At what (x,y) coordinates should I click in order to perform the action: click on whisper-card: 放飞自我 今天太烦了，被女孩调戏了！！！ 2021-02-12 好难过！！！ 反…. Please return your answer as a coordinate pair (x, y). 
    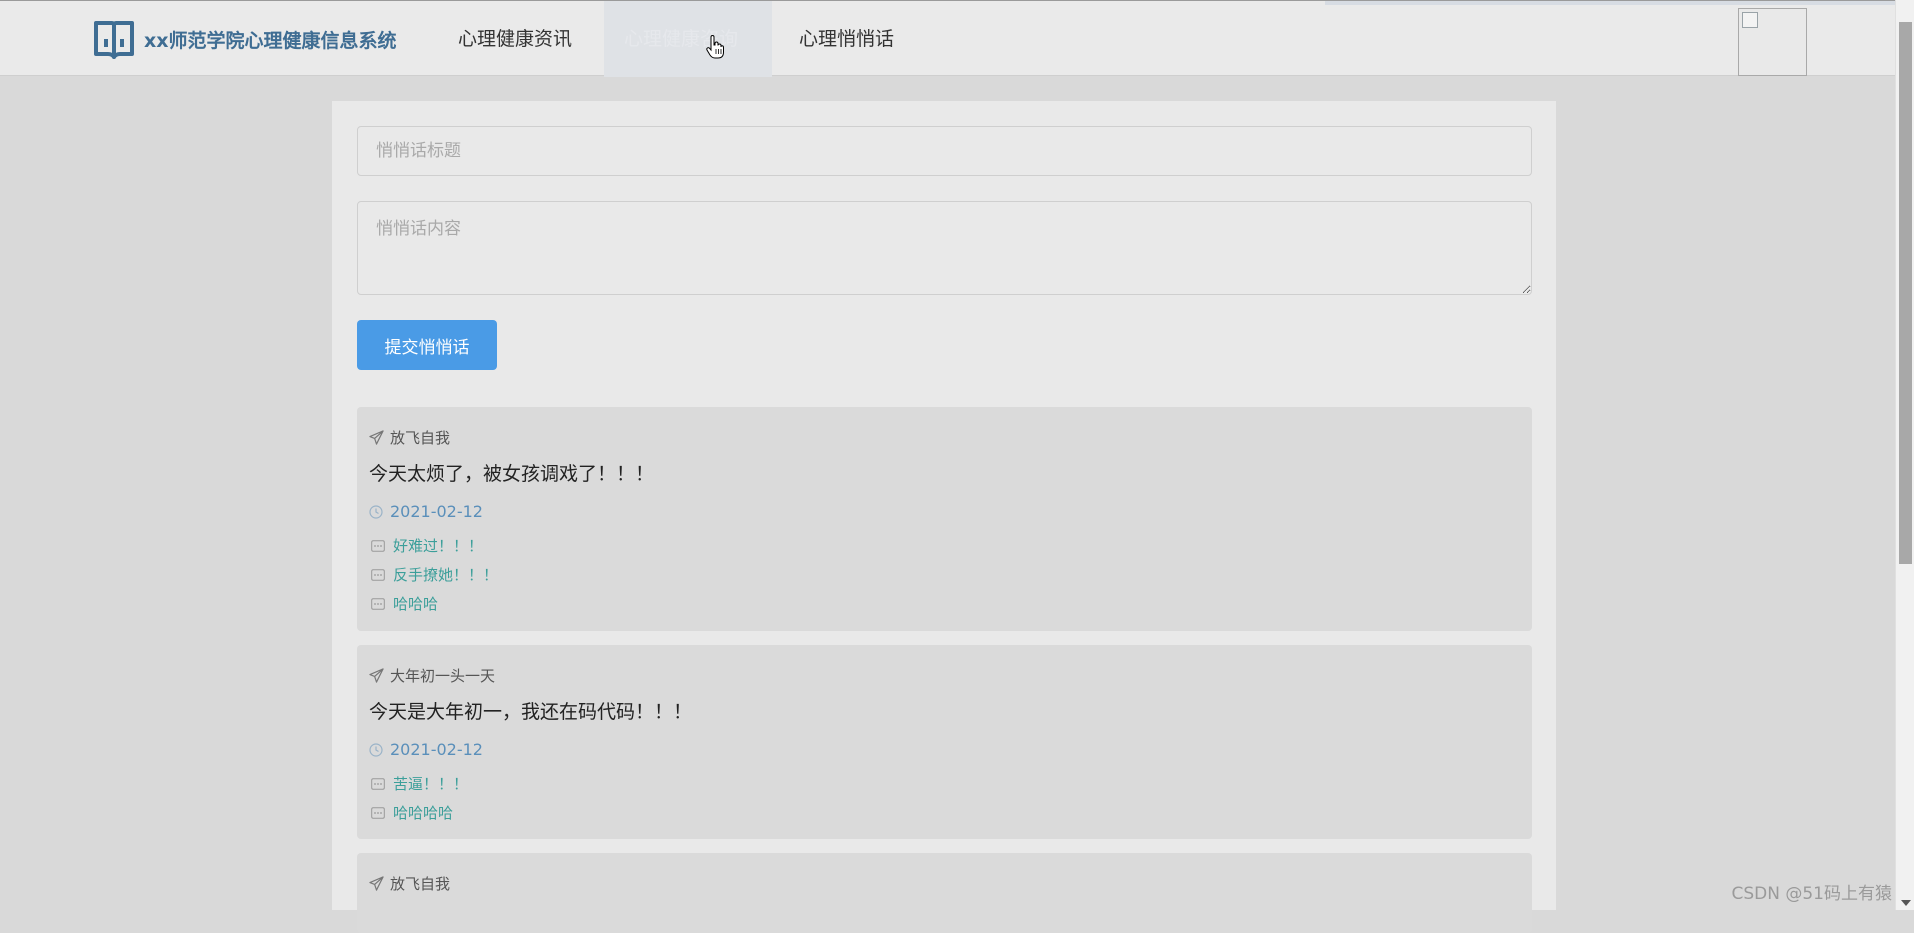
    Looking at the image, I should click on (944, 519).